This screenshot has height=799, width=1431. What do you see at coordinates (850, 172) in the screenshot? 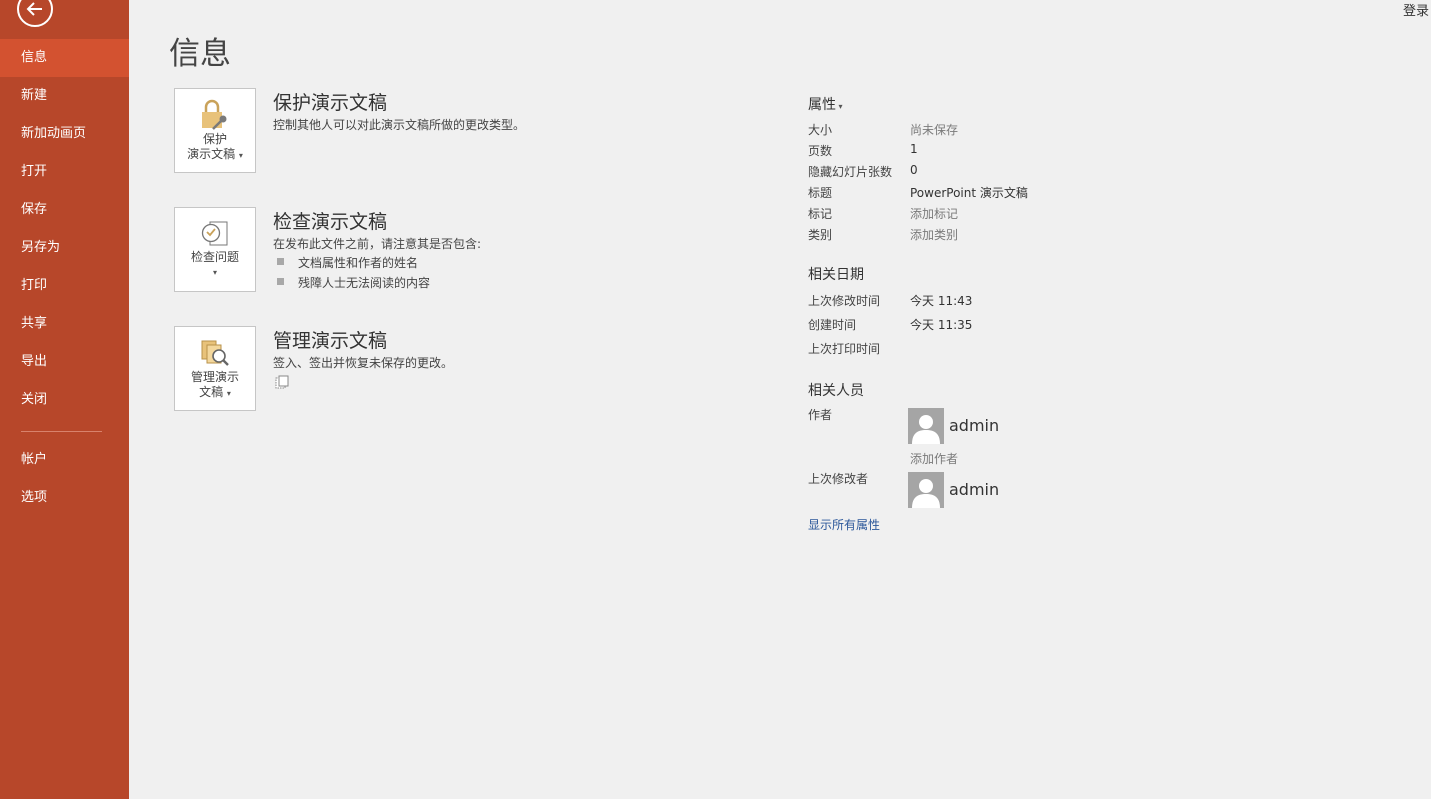
I see `prop-label-hidden-slides: 隐藏幻灯片张数` at bounding box center [850, 172].